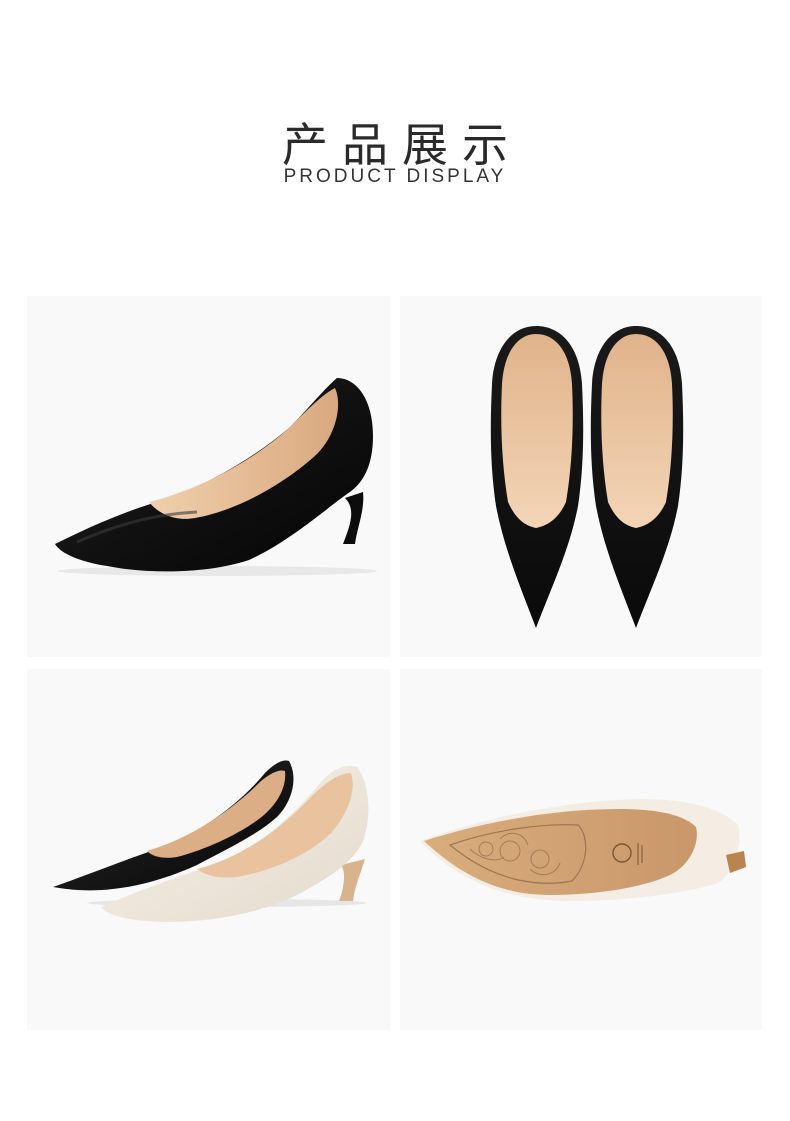 This screenshot has height=1121, width=790. Describe the element at coordinates (587, 477) in the screenshot. I see `black-pump-pair-top-view-photo` at that location.